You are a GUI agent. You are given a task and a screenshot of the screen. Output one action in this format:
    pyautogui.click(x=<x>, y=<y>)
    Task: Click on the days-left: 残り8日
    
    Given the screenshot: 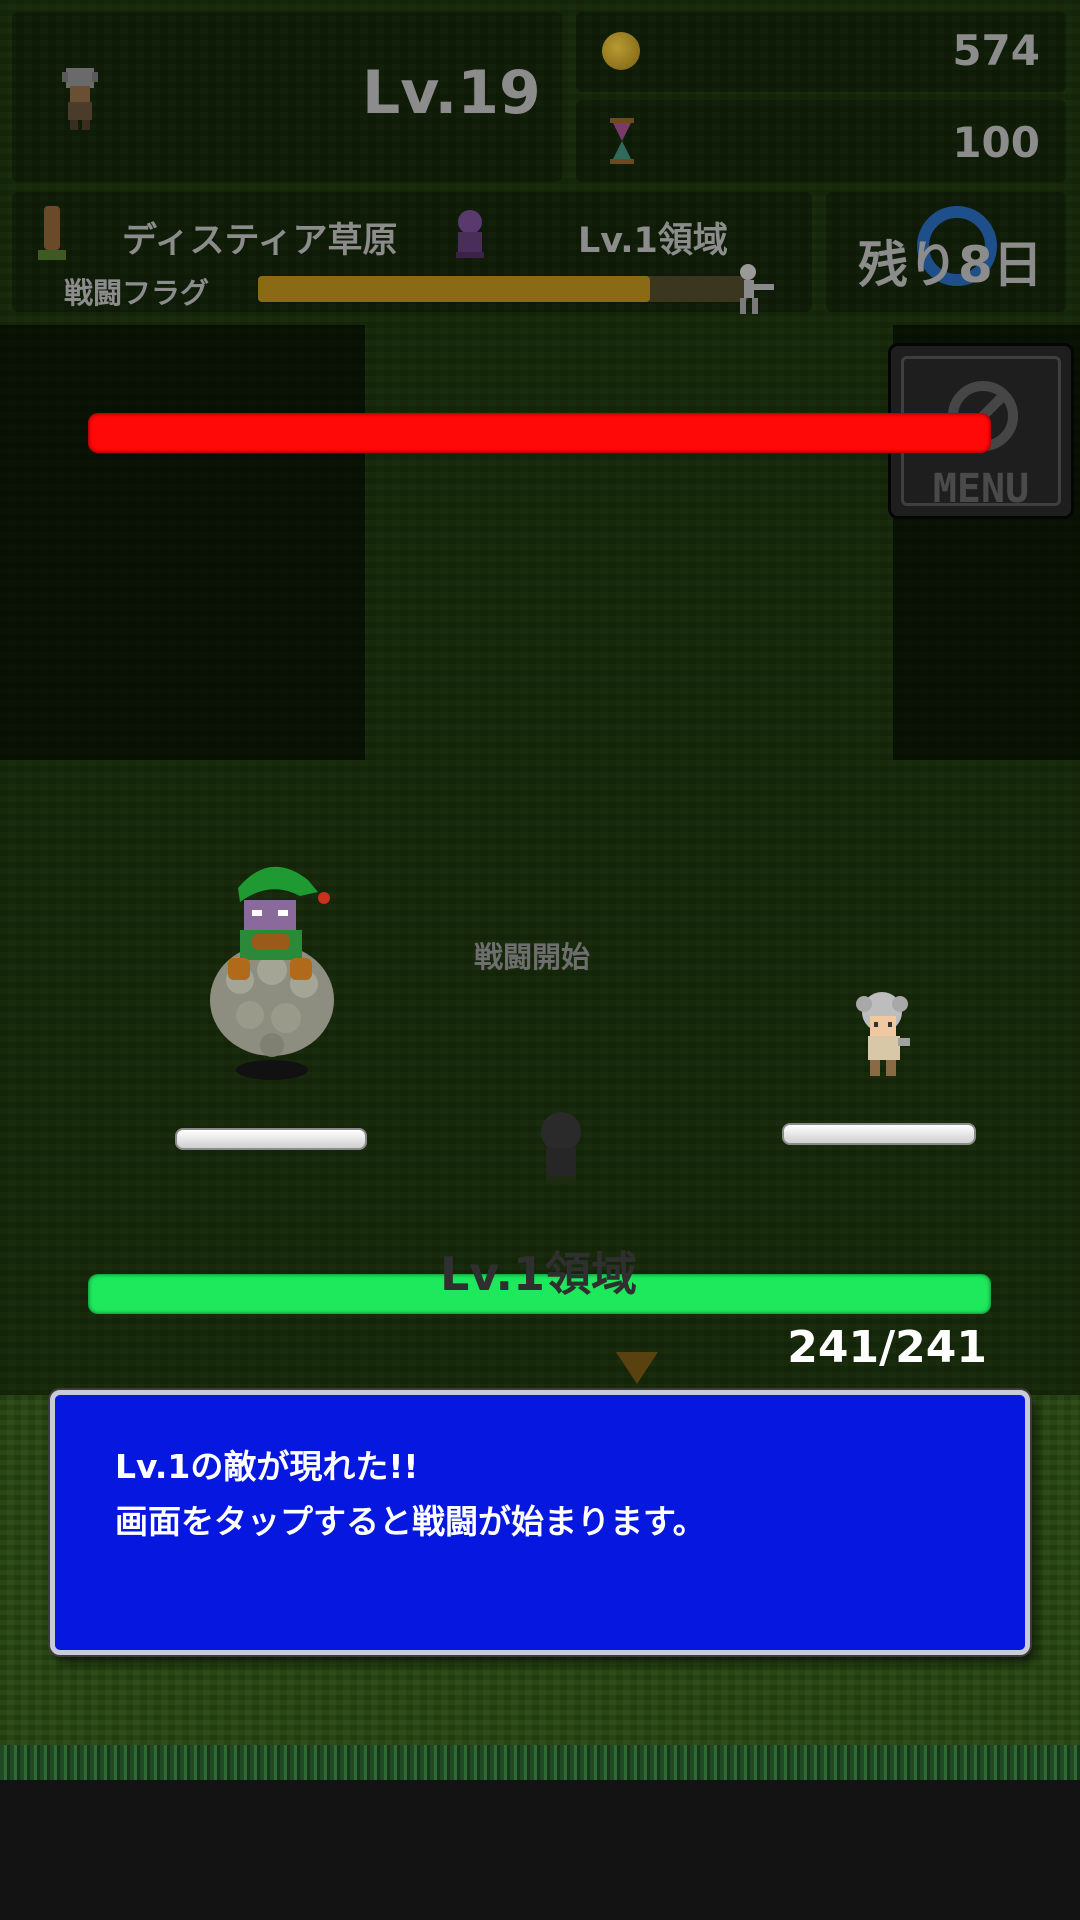 What is the action you would take?
    pyautogui.click(x=950, y=265)
    